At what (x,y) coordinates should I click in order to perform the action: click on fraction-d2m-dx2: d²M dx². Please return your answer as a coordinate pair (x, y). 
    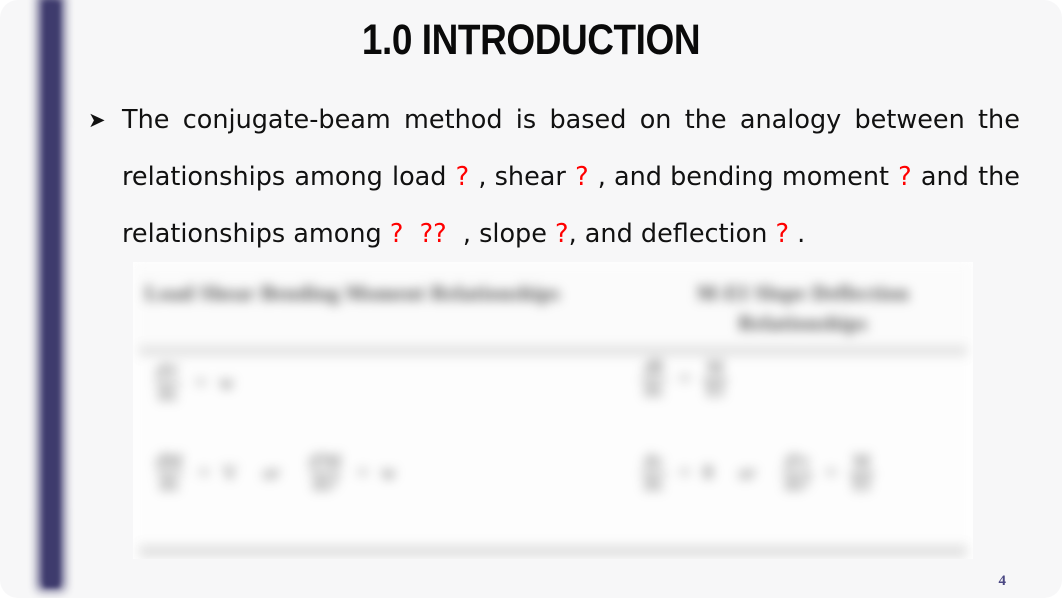
    Looking at the image, I should click on (325, 473).